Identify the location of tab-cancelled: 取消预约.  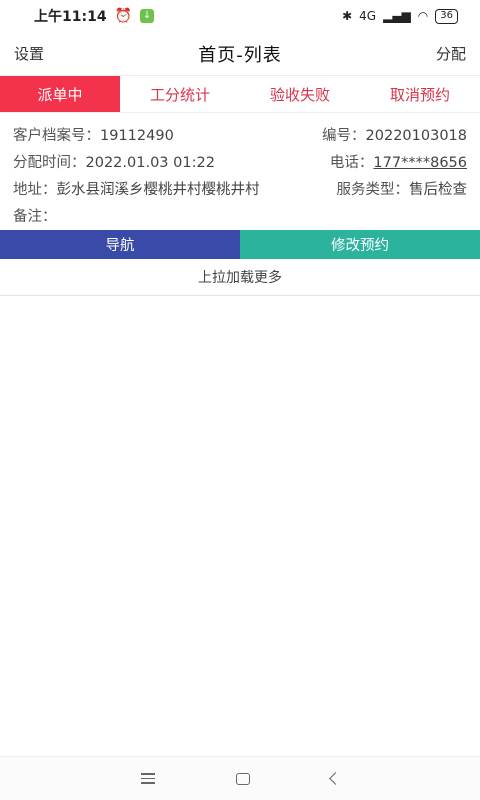
(420, 94).